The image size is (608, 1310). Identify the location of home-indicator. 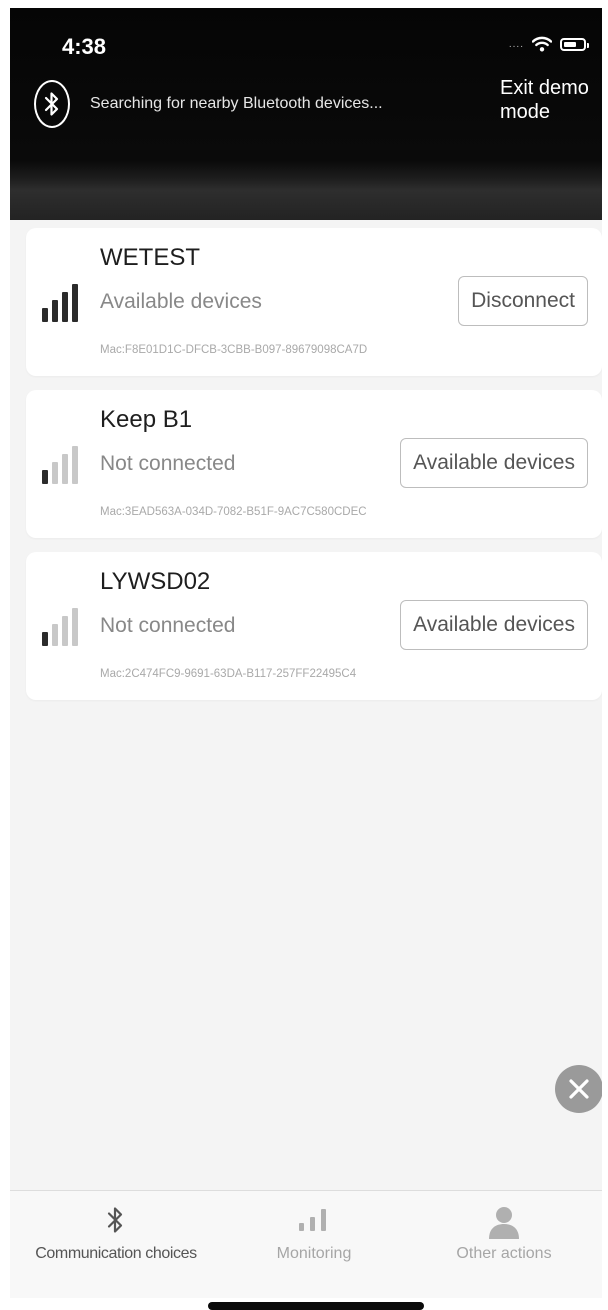
(316, 1306).